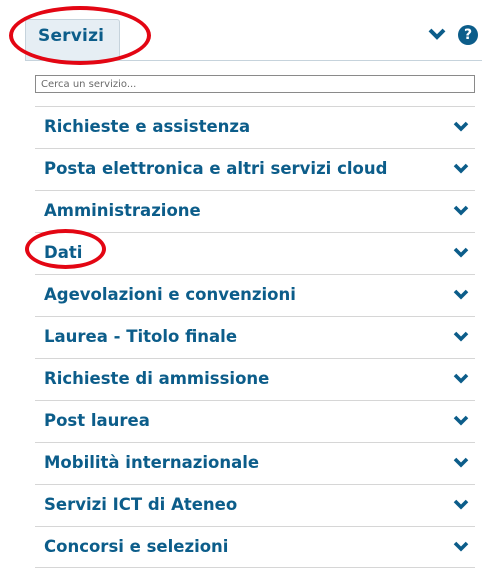 Image resolution: width=482 pixels, height=573 pixels. Describe the element at coordinates (152, 462) in the screenshot. I see `menu-item-label: Mobilità internazionale` at that location.